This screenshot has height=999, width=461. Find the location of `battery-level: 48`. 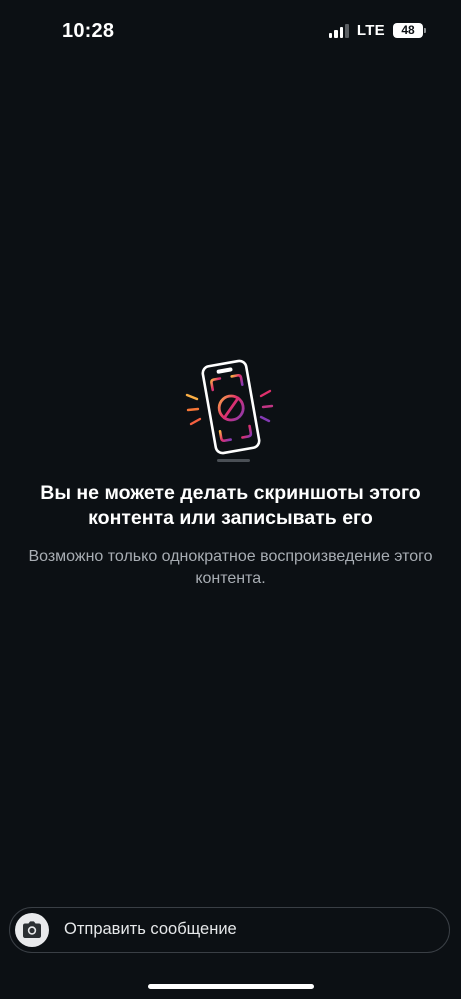

battery-level: 48 is located at coordinates (408, 30).